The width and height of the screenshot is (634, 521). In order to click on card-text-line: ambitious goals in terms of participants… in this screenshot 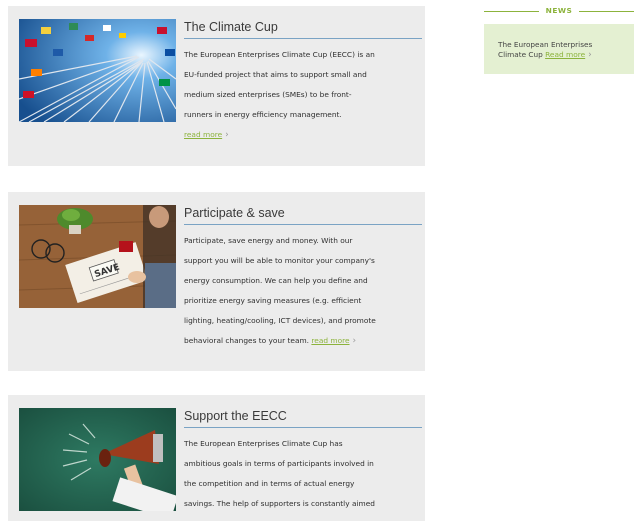, I will do `click(279, 463)`.